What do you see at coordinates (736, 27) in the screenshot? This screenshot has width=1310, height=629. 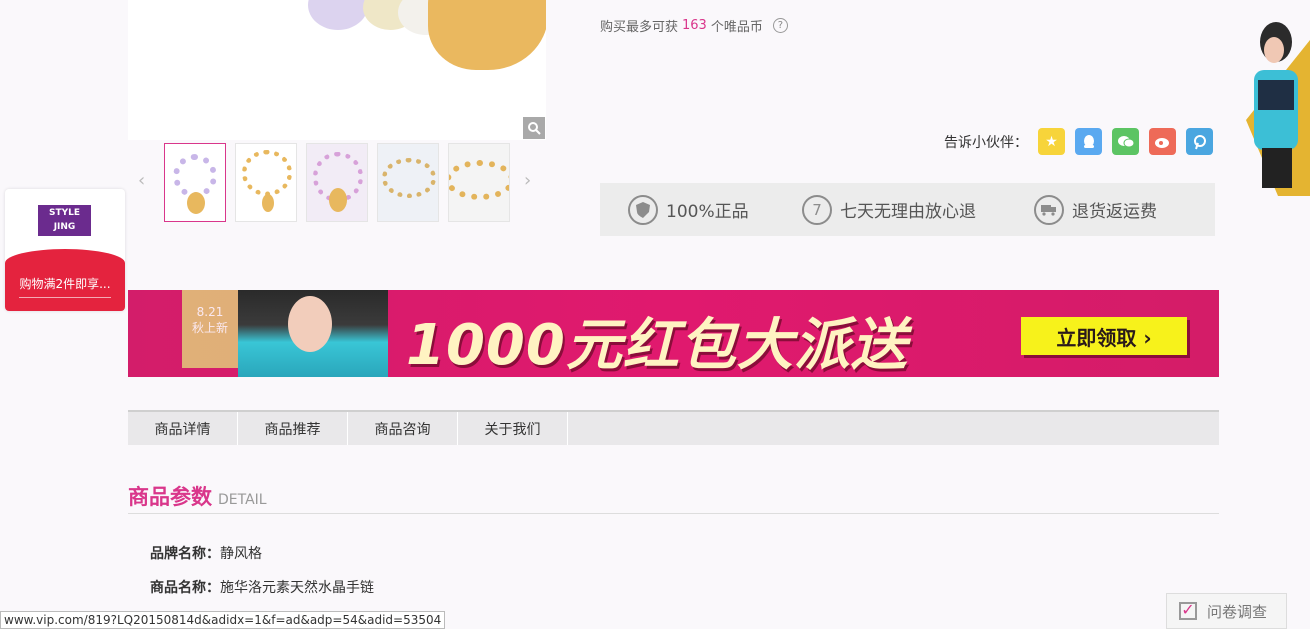 I see `coins-suffix: 个唯品币` at bounding box center [736, 27].